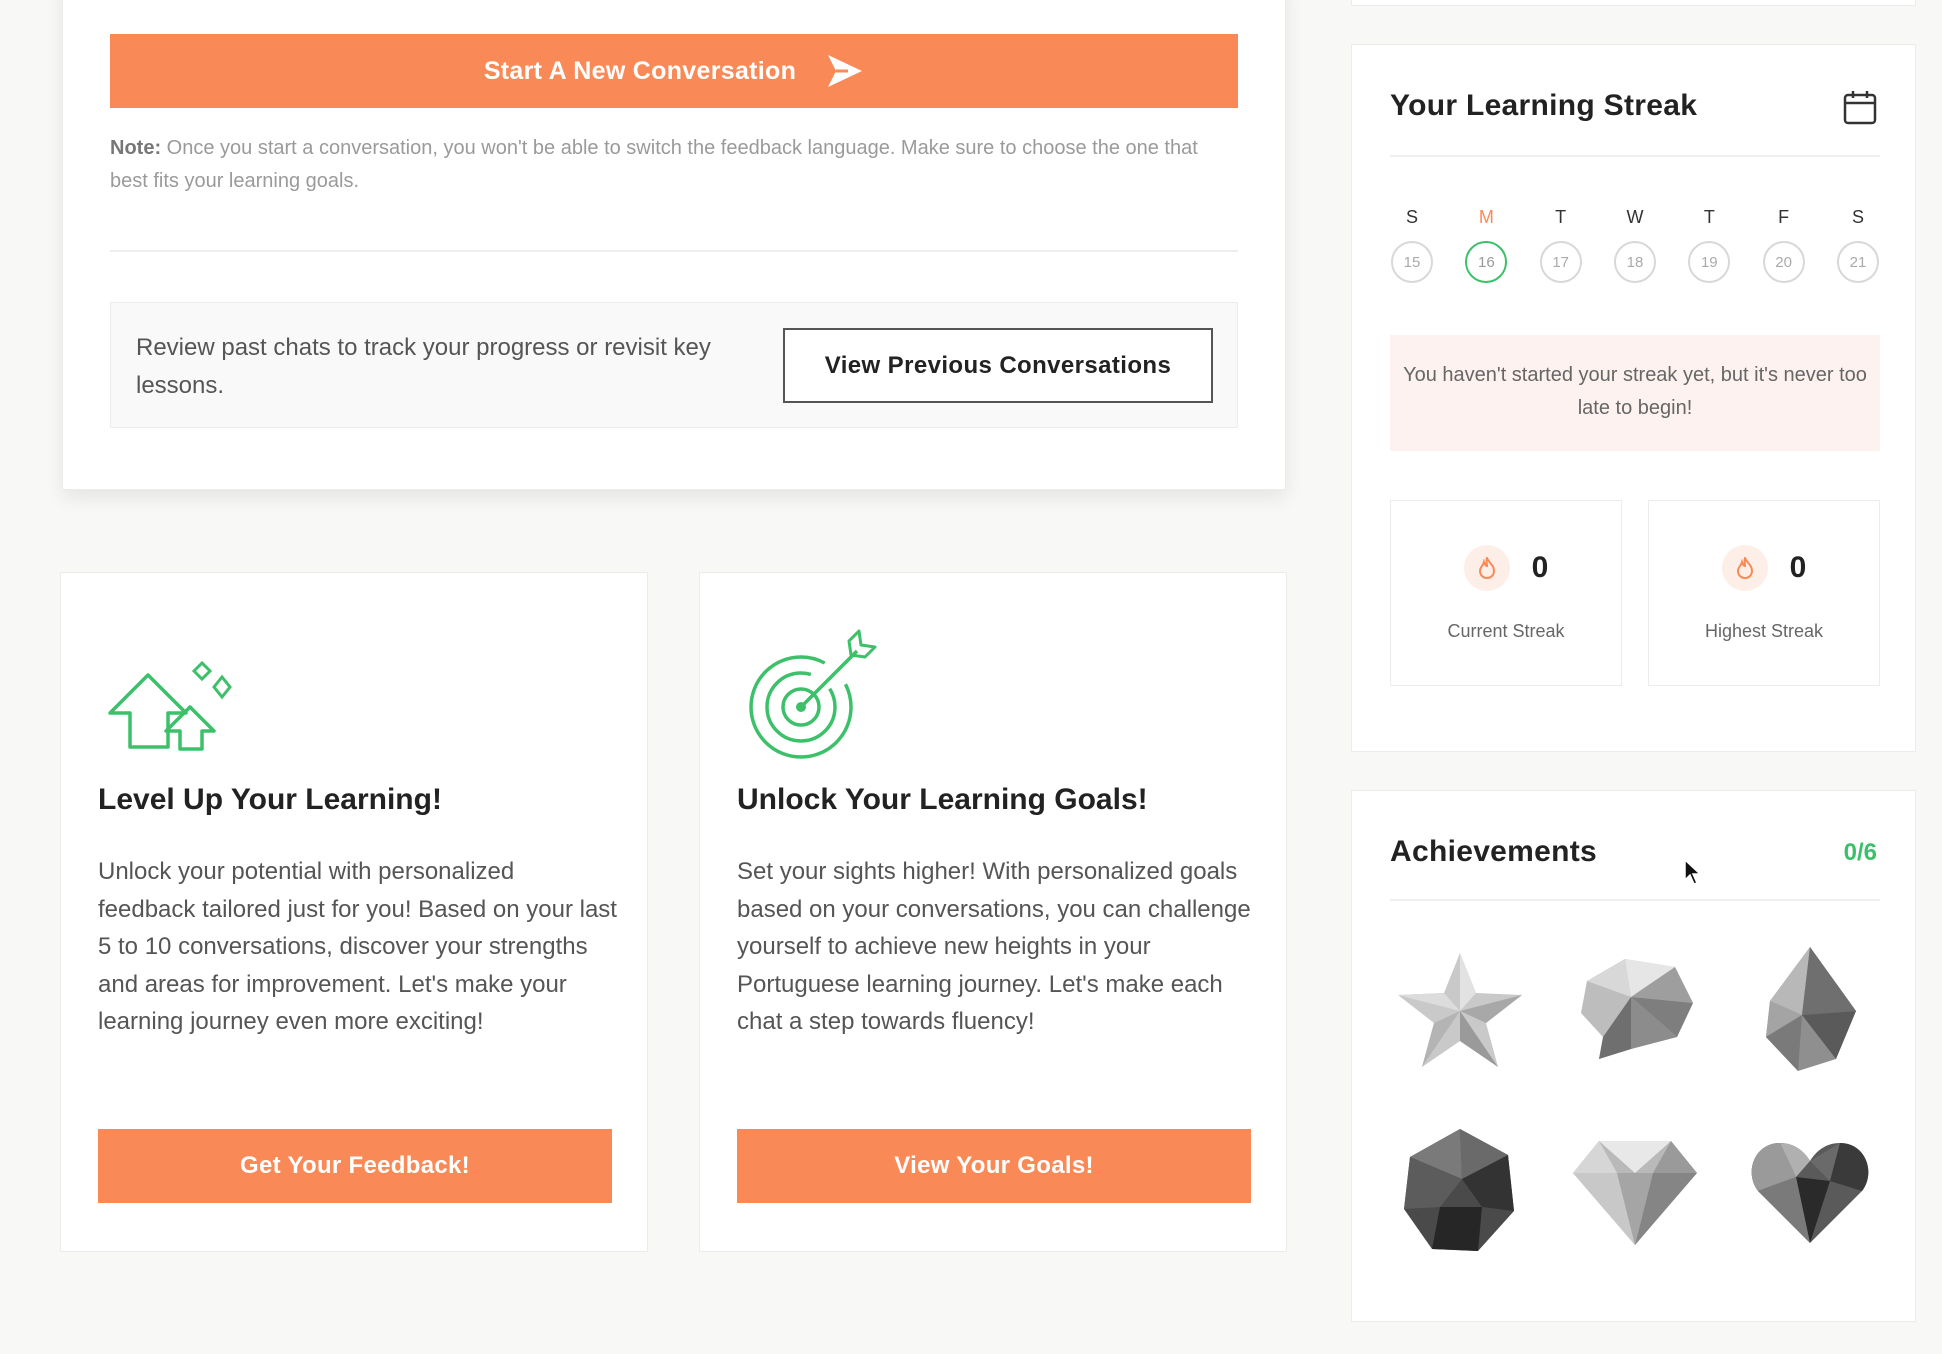 The height and width of the screenshot is (1354, 1942). What do you see at coordinates (1810, 1191) in the screenshot?
I see `heart-badge-icon` at bounding box center [1810, 1191].